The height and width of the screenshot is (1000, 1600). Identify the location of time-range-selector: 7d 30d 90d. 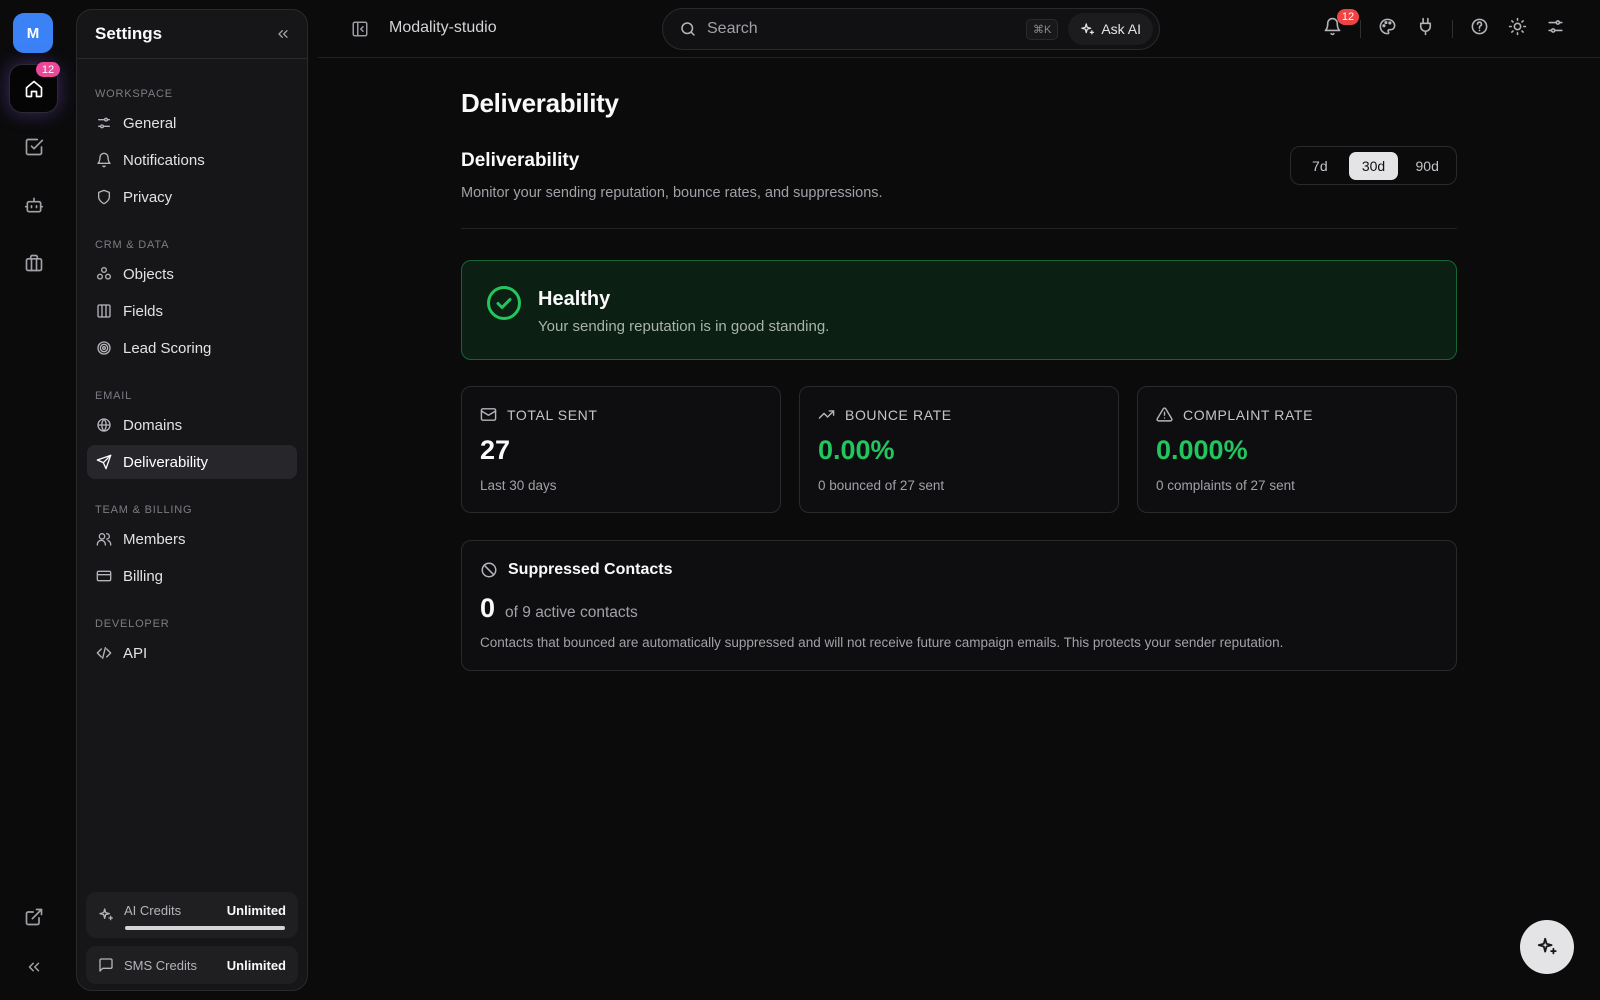
(1373, 165).